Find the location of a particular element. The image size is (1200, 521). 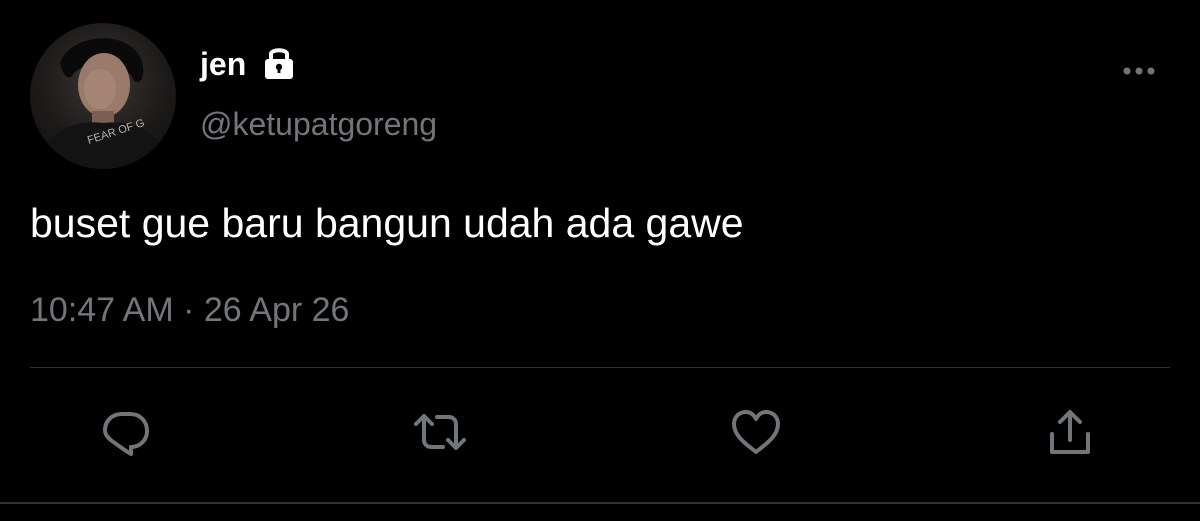

tweet-timestamp: 10:47 AM · 26 Apr 26 is located at coordinates (189, 310).